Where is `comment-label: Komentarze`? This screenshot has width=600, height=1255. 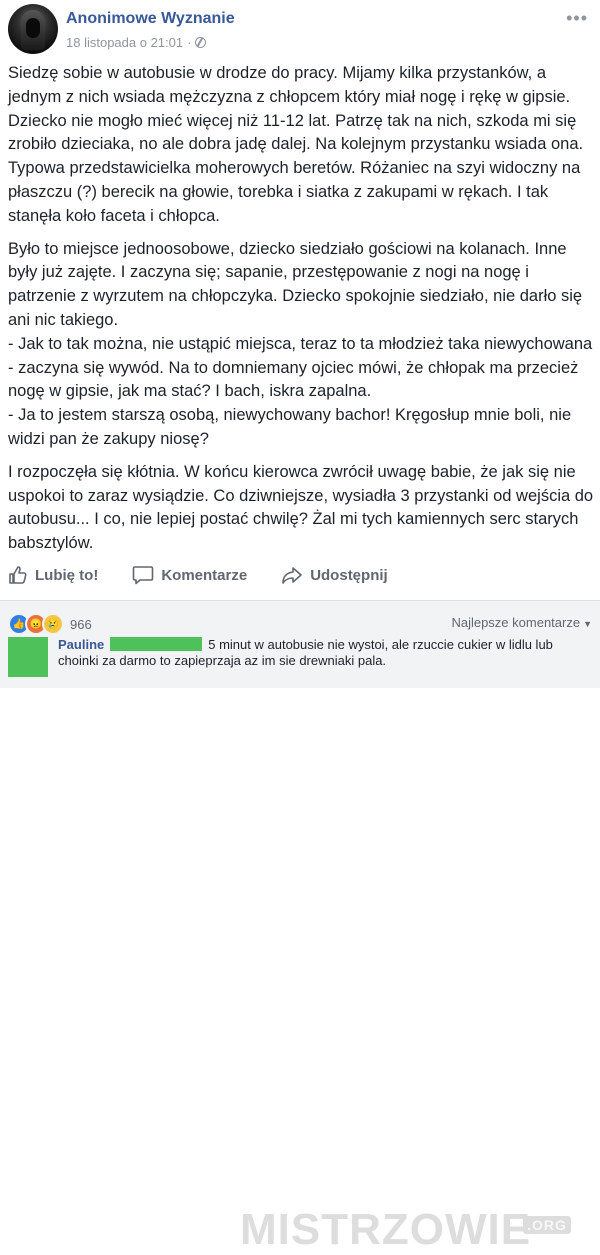
comment-label: Komentarze is located at coordinates (204, 575).